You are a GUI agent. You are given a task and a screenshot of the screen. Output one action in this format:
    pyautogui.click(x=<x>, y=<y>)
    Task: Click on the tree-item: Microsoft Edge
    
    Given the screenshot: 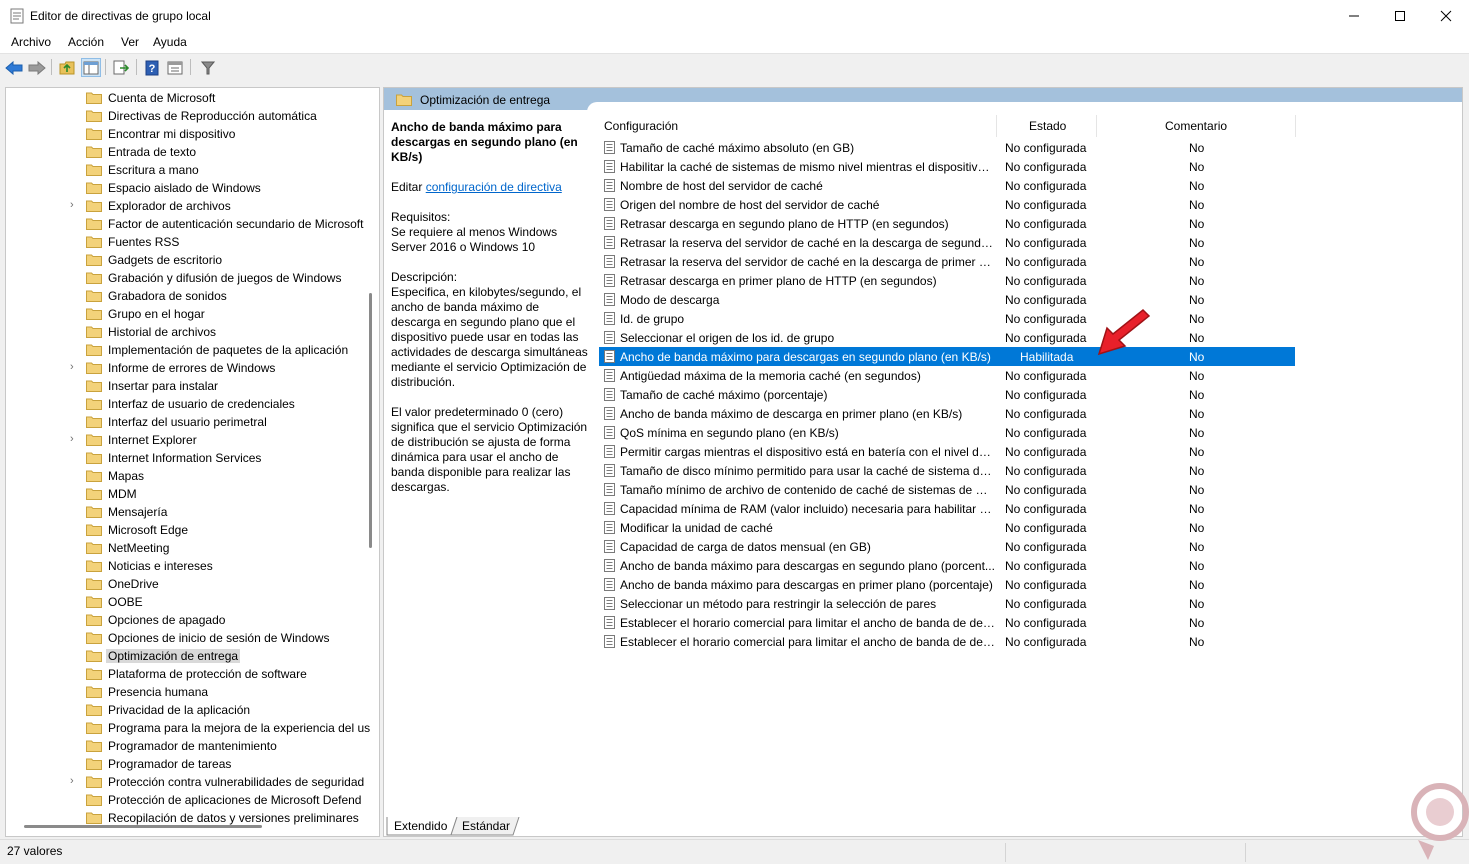 What is the action you would take?
    pyautogui.click(x=191, y=530)
    